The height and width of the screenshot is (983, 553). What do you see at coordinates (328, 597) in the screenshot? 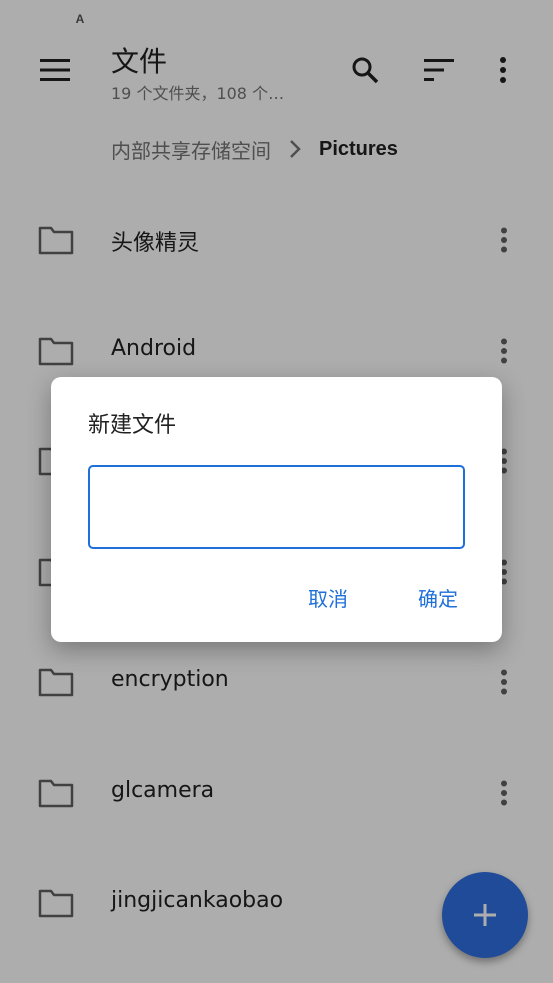
I see `cancel-button: 取消` at bounding box center [328, 597].